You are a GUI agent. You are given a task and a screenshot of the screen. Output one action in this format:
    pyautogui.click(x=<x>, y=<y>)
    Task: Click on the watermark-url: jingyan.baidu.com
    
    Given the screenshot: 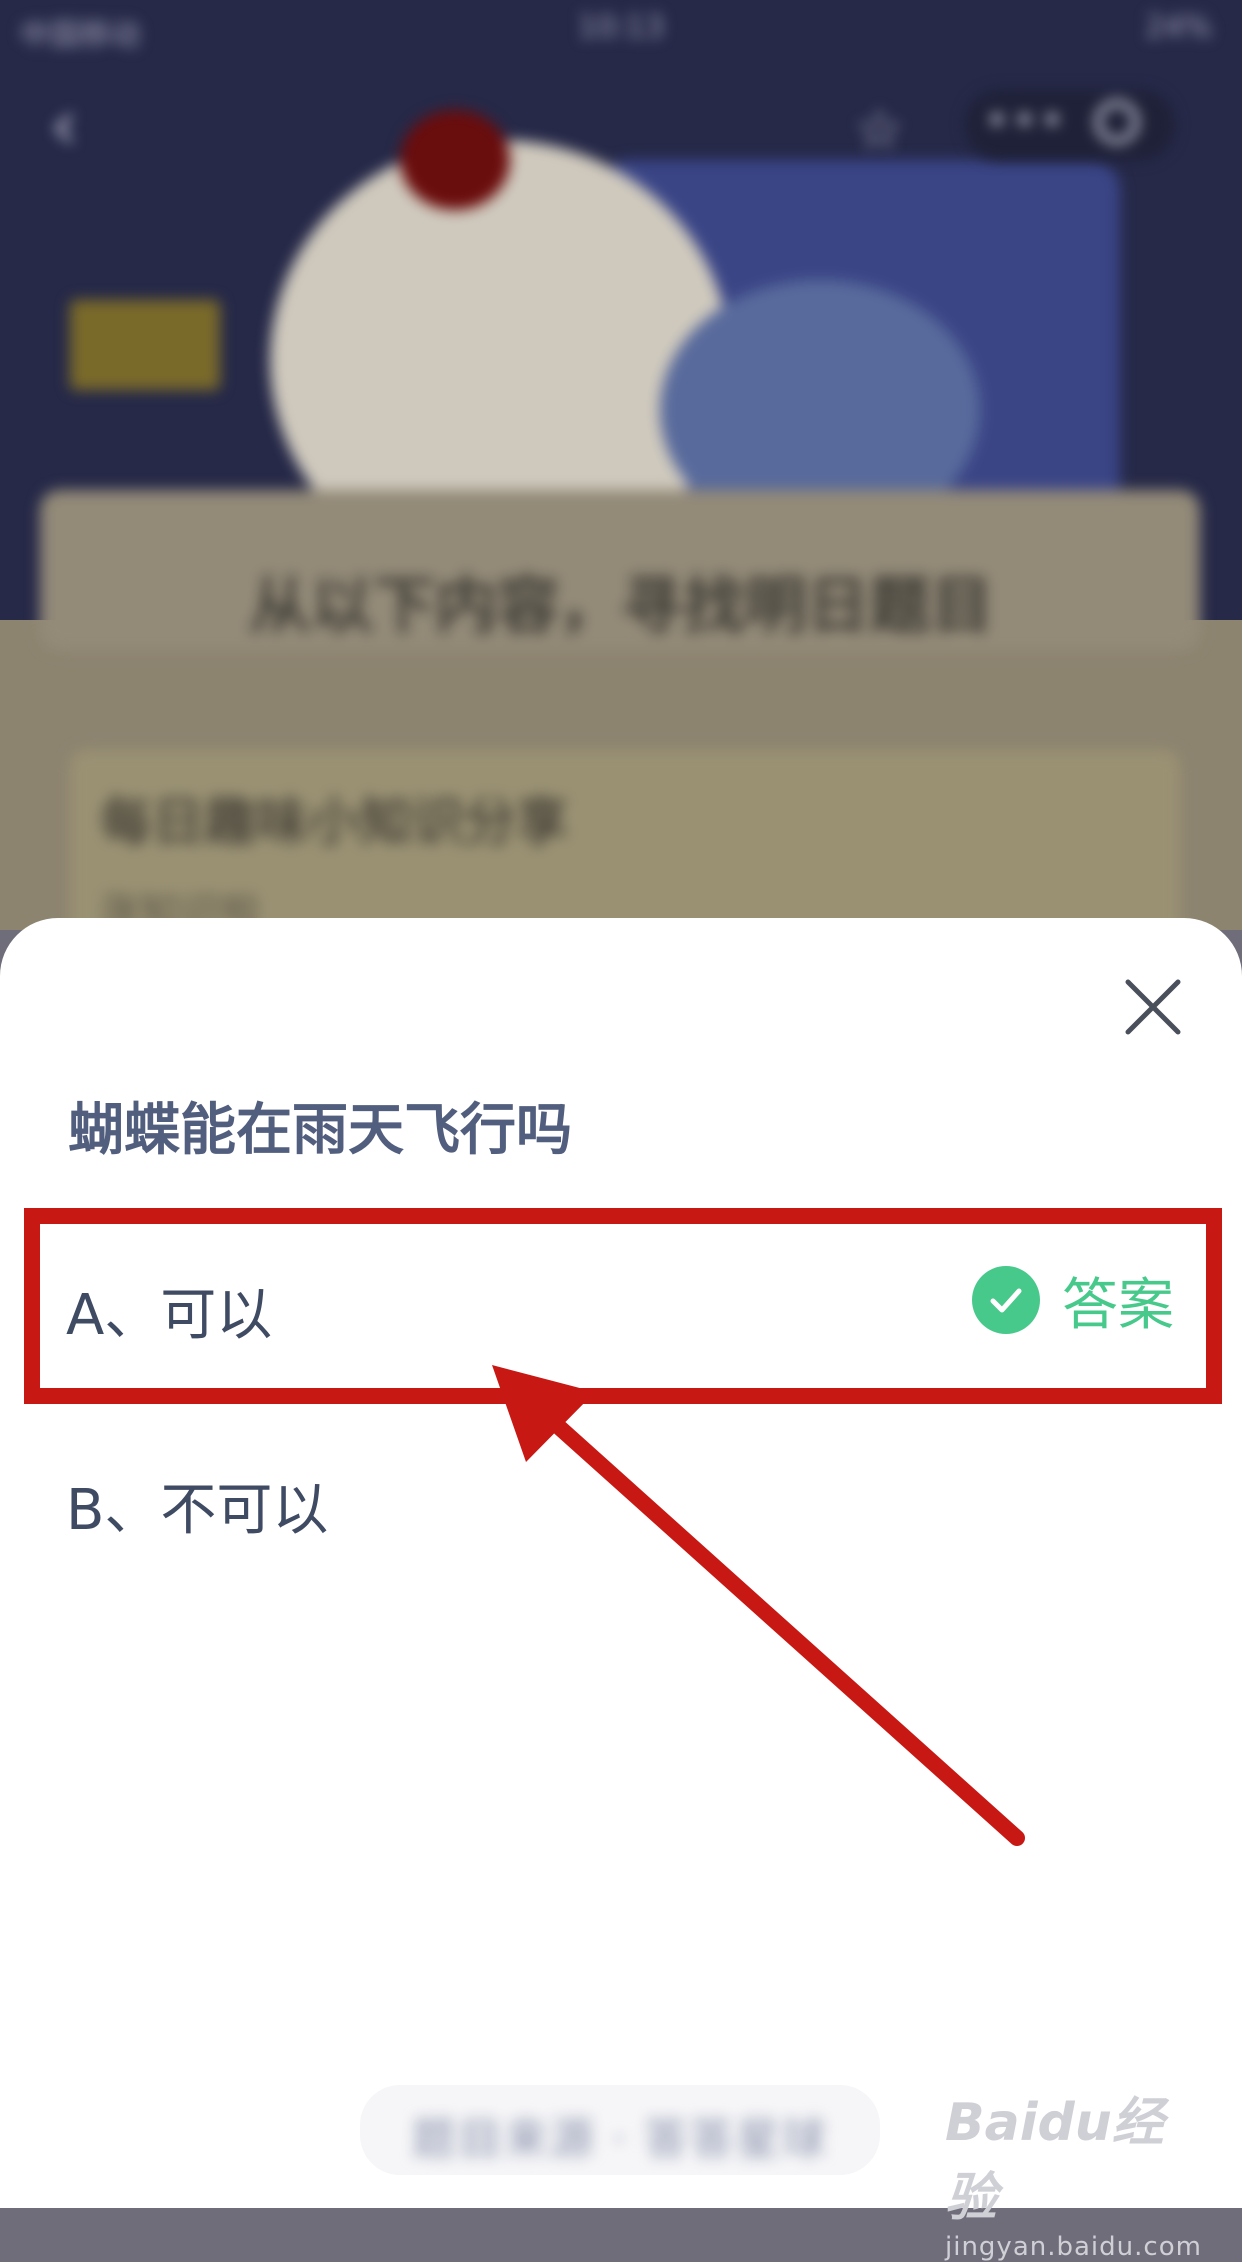 What is the action you would take?
    pyautogui.click(x=1073, y=2247)
    